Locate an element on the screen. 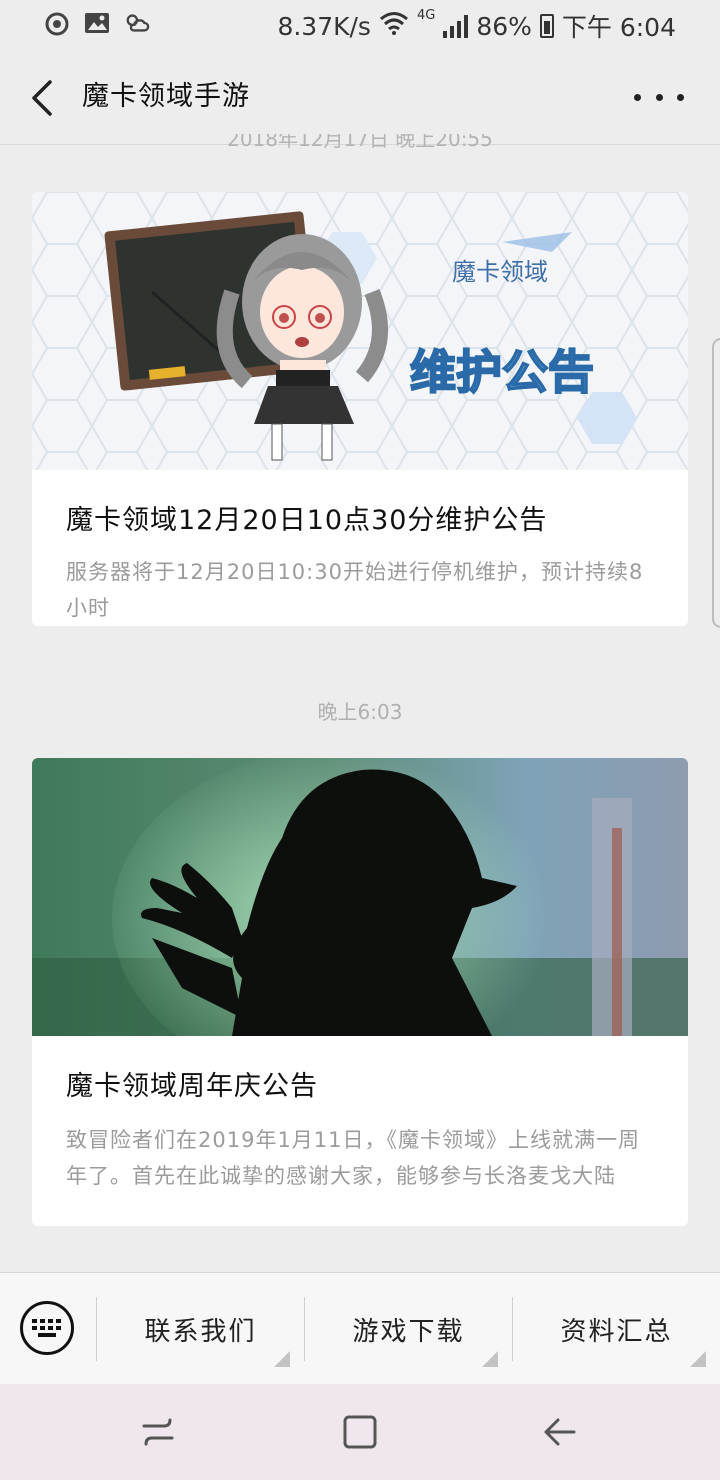 The width and height of the screenshot is (720, 1480). more-button is located at coordinates (659, 97).